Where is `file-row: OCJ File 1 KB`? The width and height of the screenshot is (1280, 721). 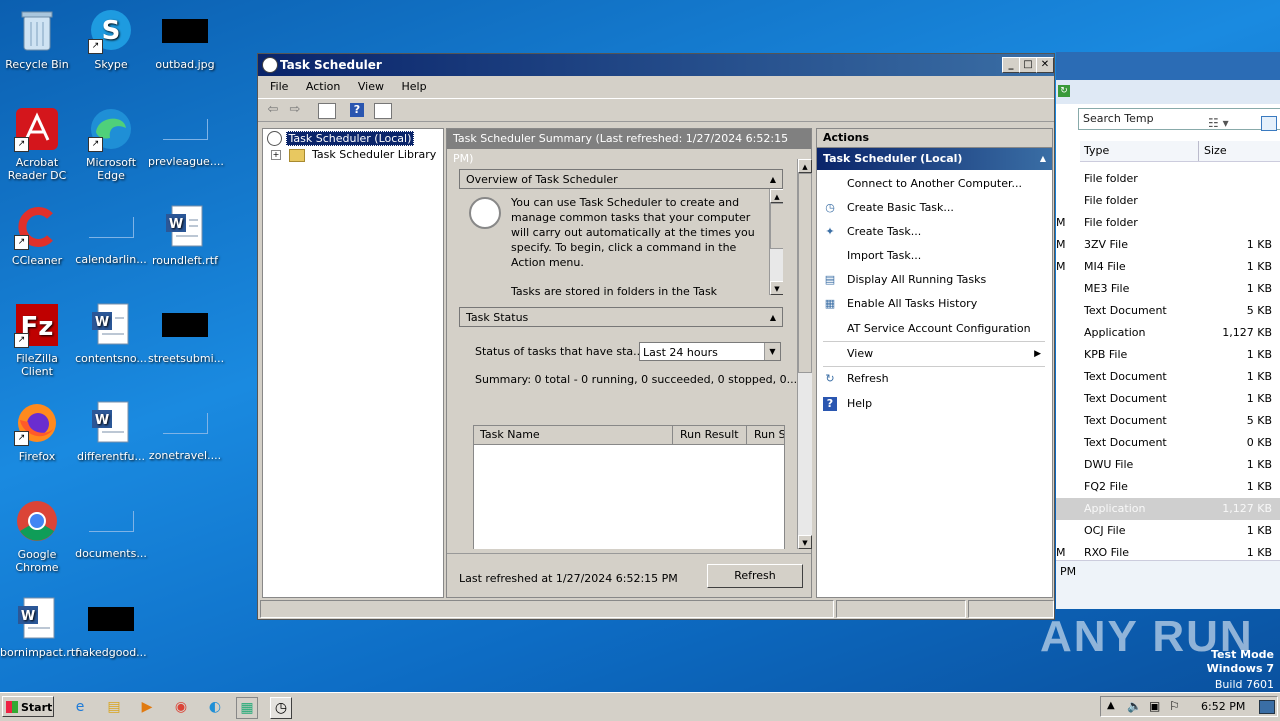 file-row: OCJ File 1 KB is located at coordinates (1168, 531).